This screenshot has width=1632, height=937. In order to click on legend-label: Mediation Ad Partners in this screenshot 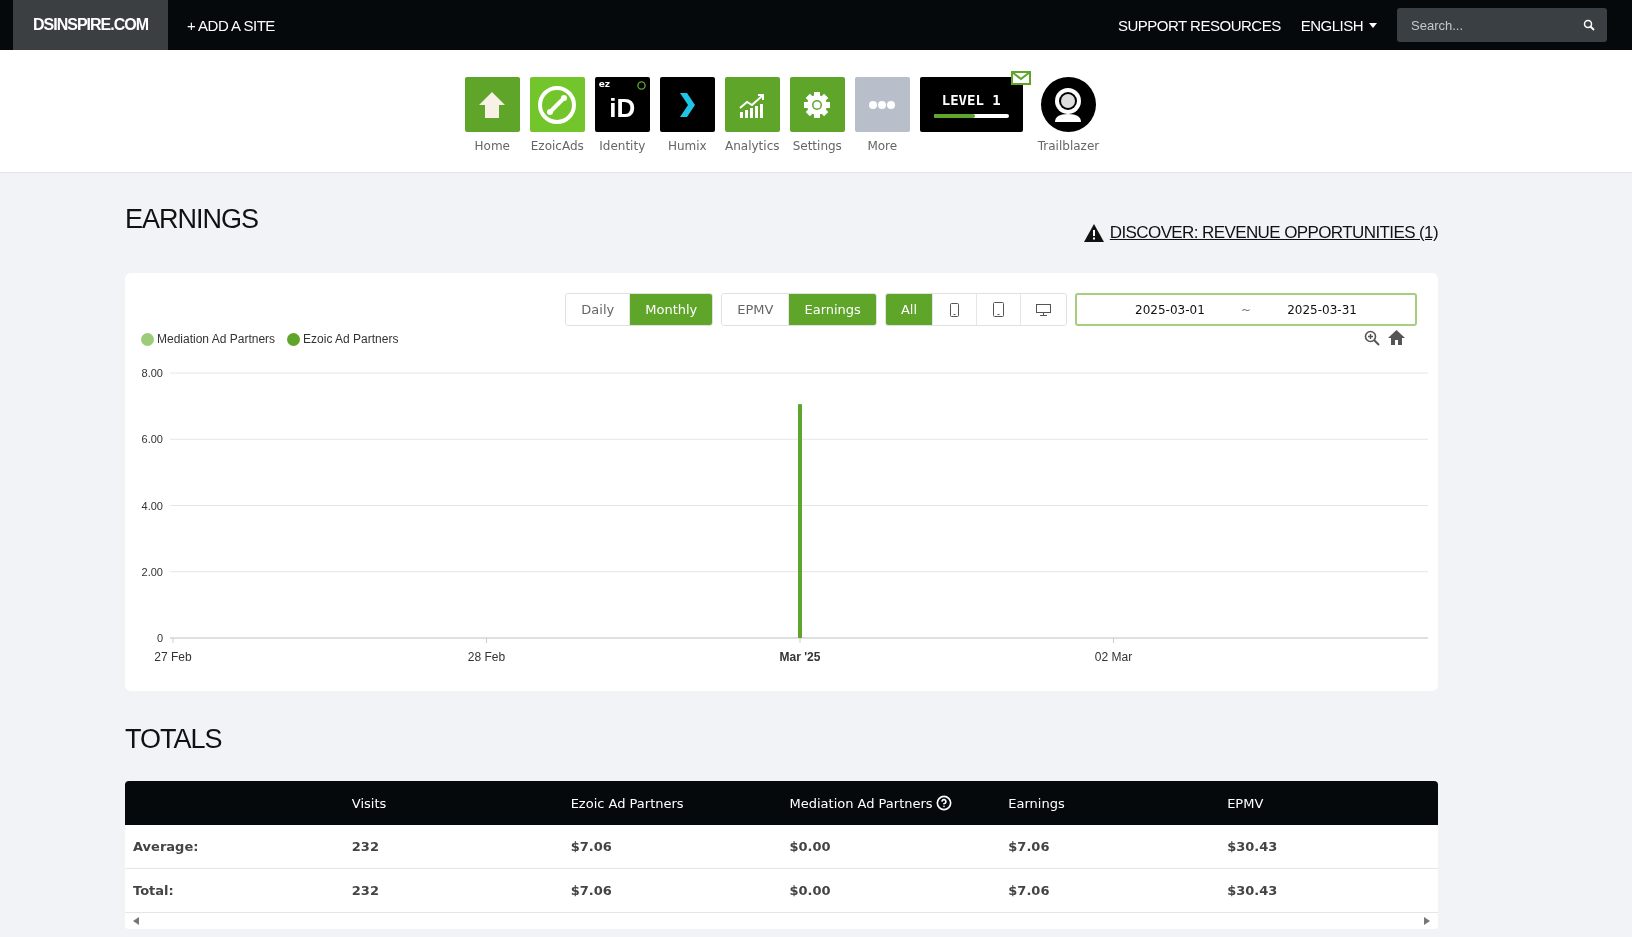, I will do `click(216, 339)`.